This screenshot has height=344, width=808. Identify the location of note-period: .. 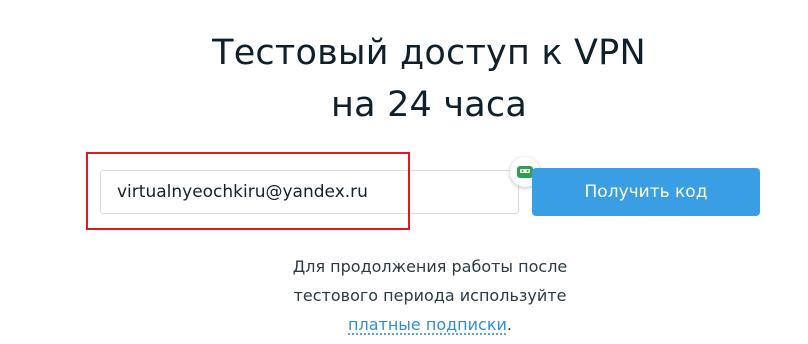
(509, 324).